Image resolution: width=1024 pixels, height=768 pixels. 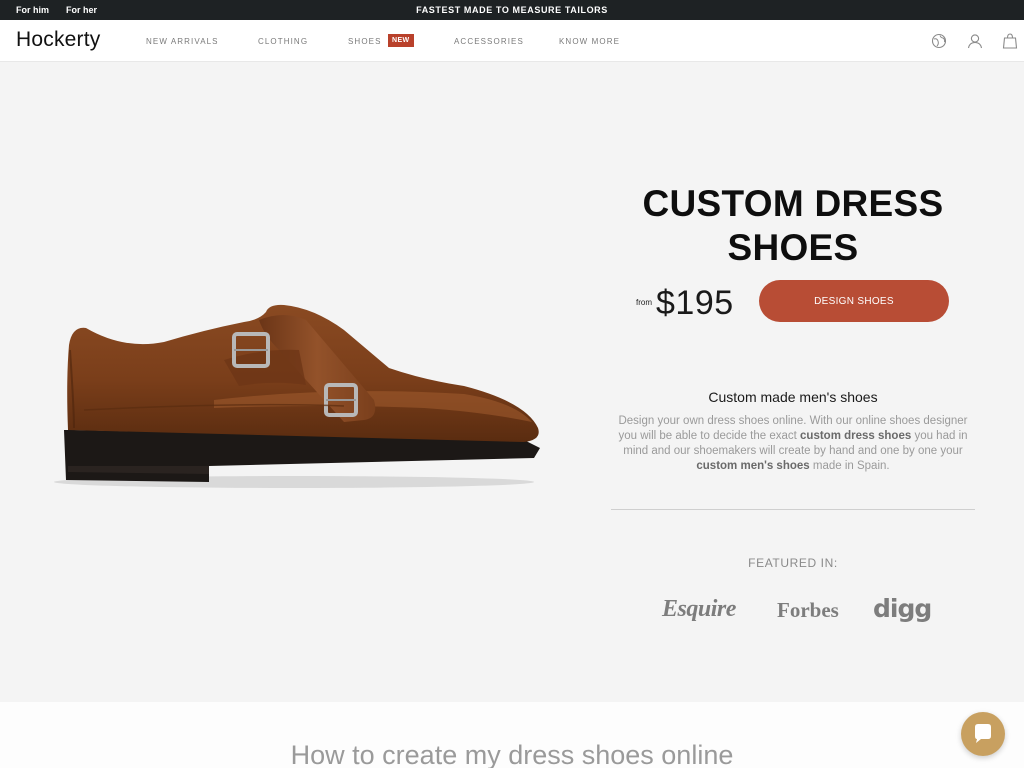 I want to click on chat-bubble-icon, so click(x=983, y=733).